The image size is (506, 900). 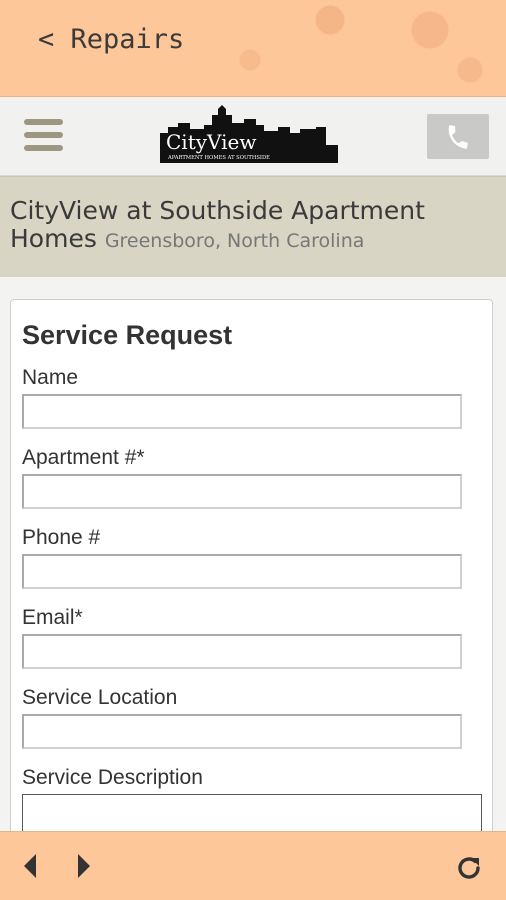 I want to click on service-location-input, so click(x=242, y=731).